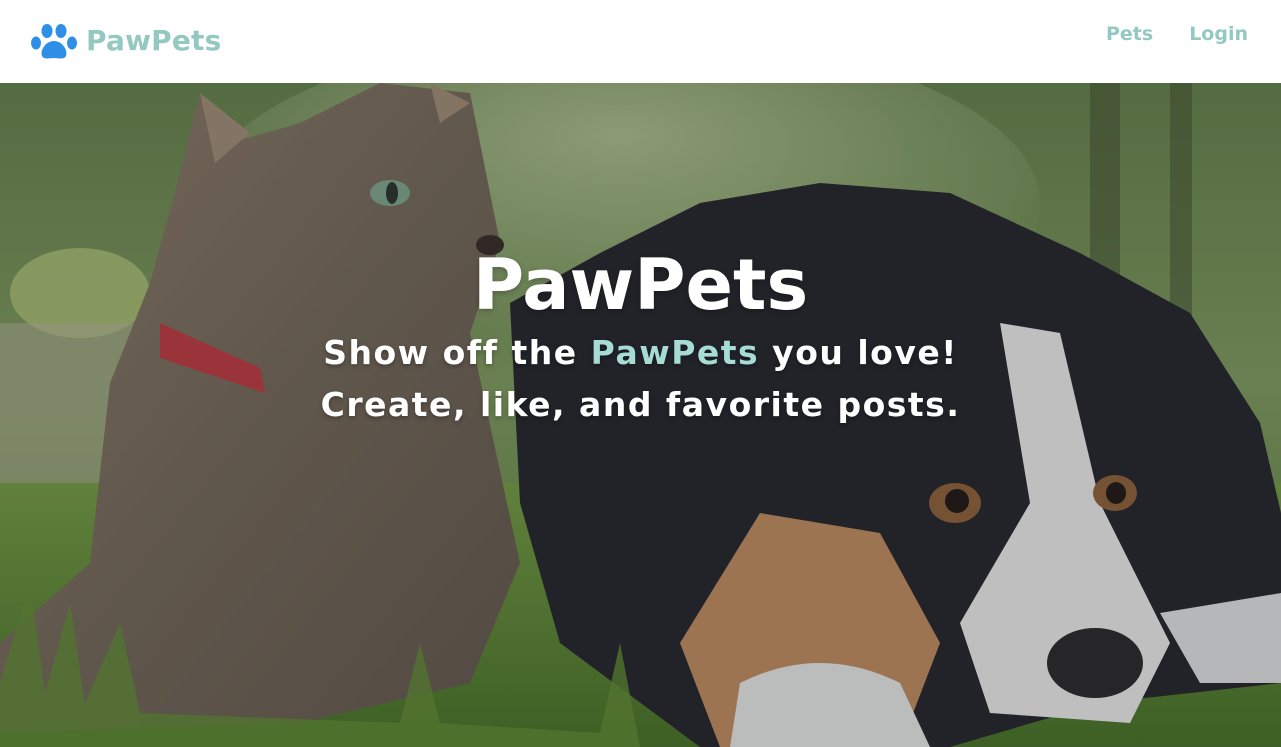 Image resolution: width=1281 pixels, height=747 pixels. Describe the element at coordinates (640, 285) in the screenshot. I see `hero-title: PawPets` at that location.